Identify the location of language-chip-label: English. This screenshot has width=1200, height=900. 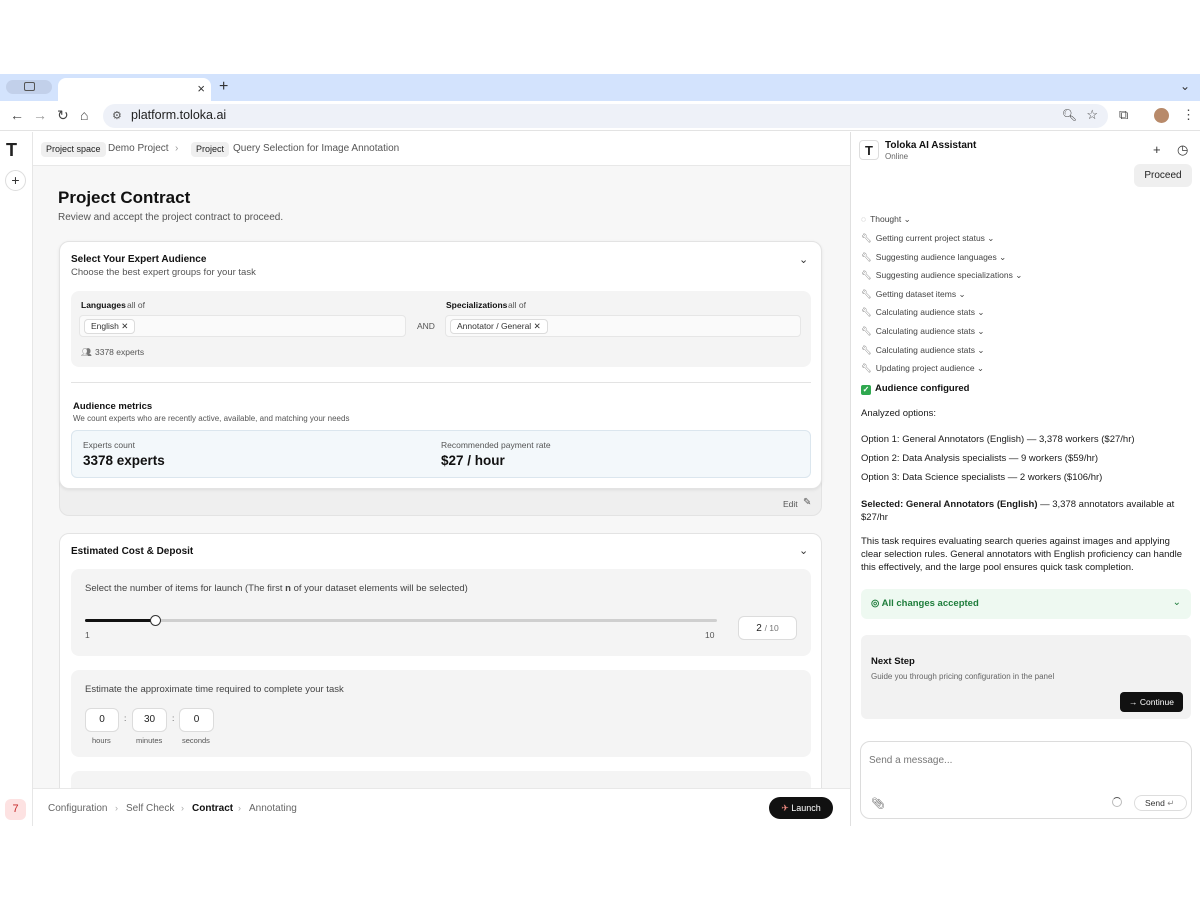
(105, 326).